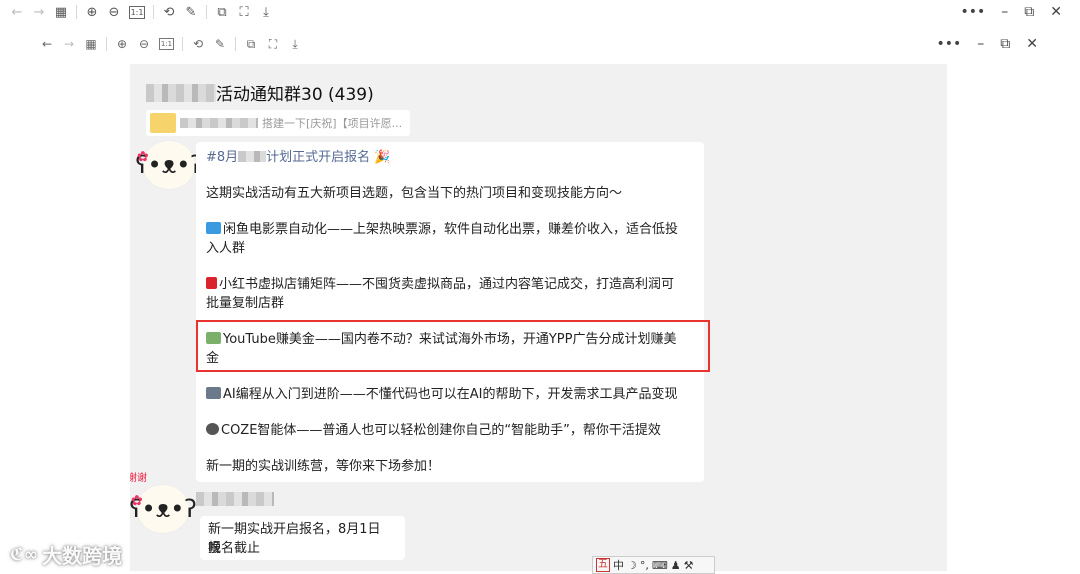 The height and width of the screenshot is (574, 1080). Describe the element at coordinates (213, 228) in the screenshot. I see `ticket-icon` at that location.